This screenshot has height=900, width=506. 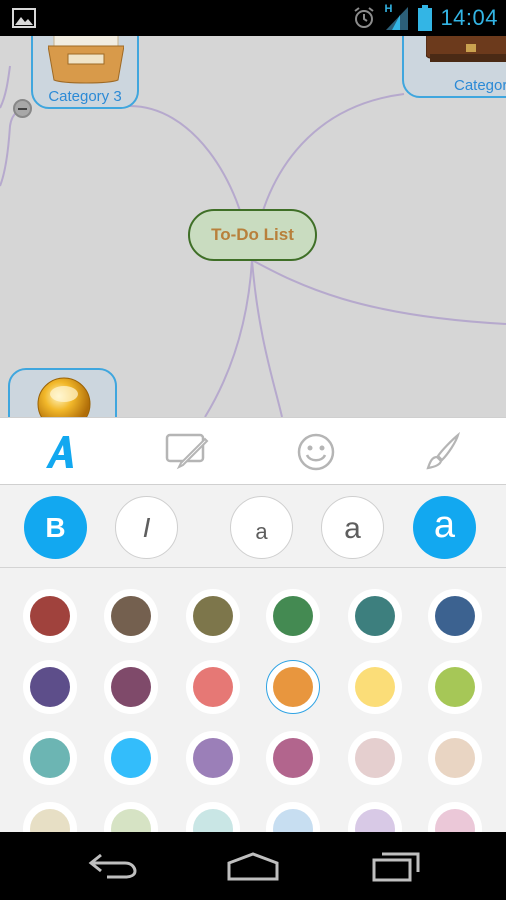 I want to click on tab-brush, so click(x=442, y=452).